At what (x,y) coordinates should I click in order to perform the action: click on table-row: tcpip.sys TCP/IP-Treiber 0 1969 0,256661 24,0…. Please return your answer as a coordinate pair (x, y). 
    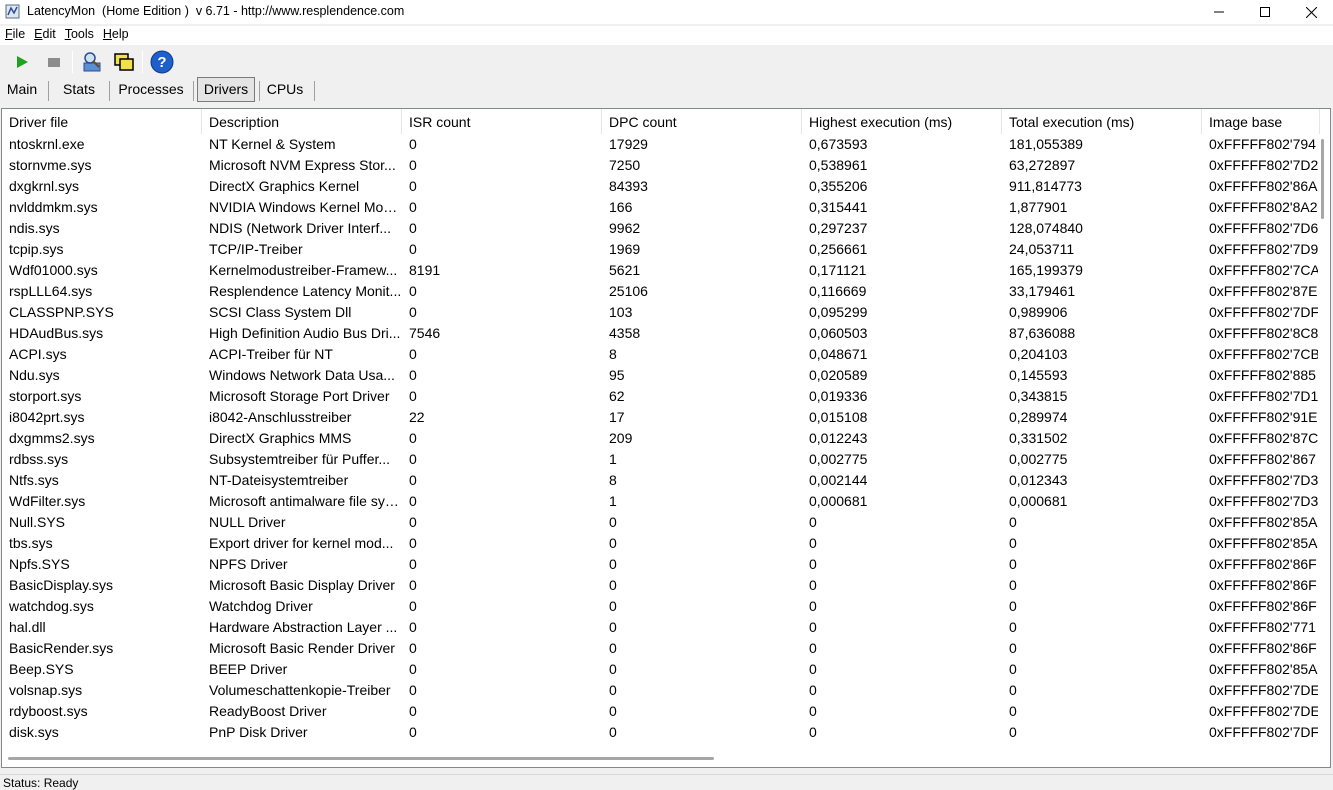
    Looking at the image, I should click on (661, 249).